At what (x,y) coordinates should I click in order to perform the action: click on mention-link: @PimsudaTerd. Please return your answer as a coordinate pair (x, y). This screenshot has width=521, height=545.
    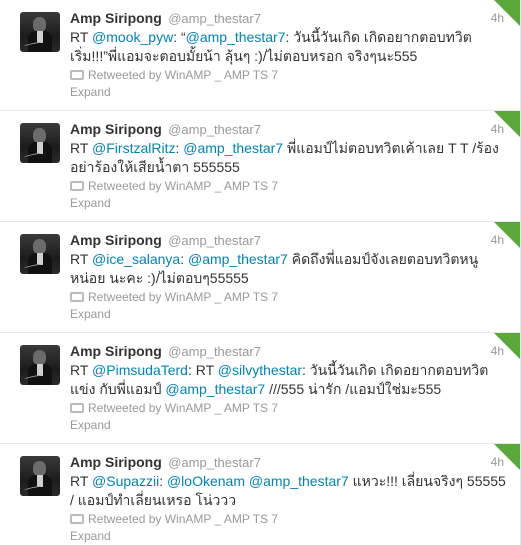
    Looking at the image, I should click on (140, 370).